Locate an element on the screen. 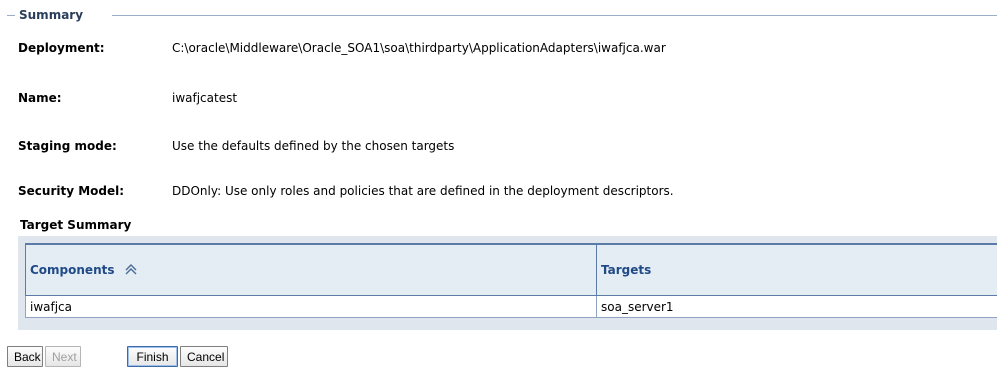 This screenshot has height=373, width=997. staging-mode-label: Staging mode: is located at coordinates (67, 146).